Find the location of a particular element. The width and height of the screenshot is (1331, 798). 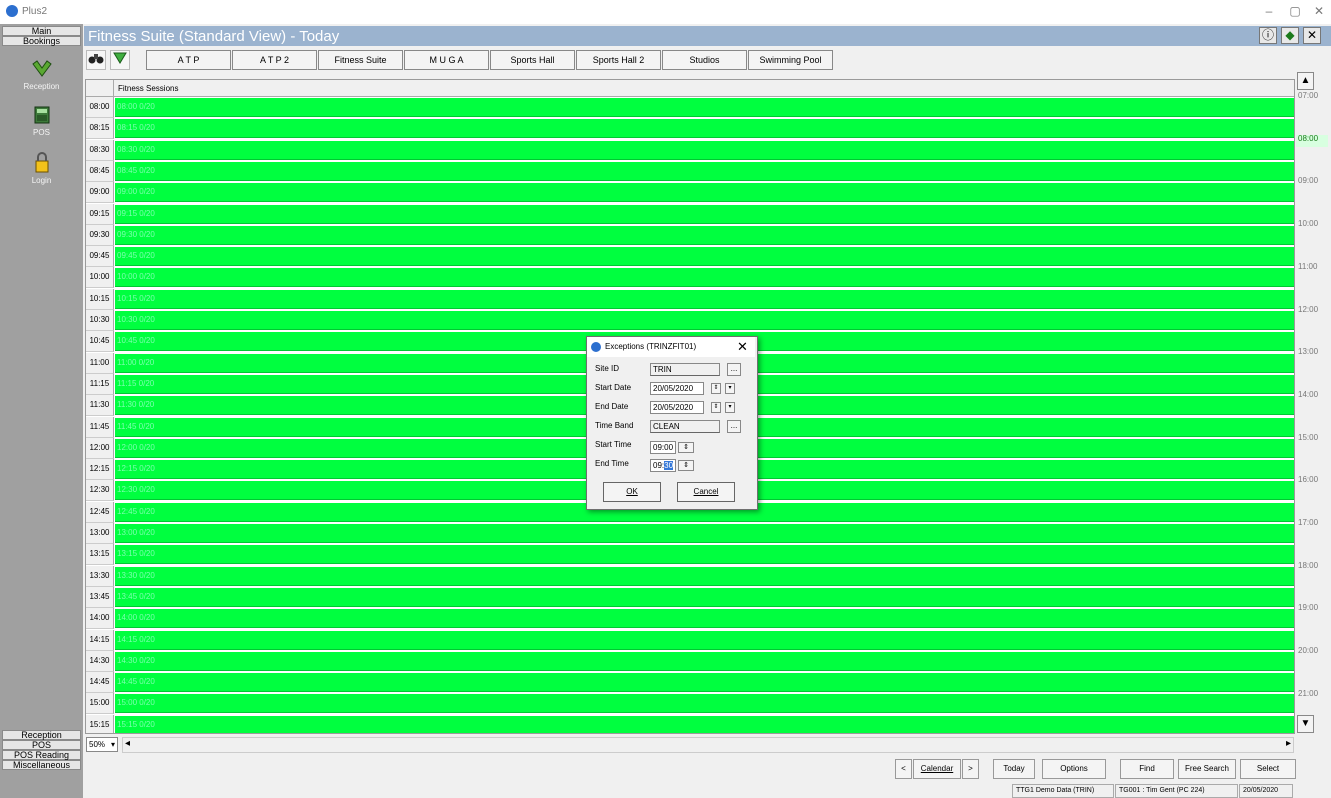

maximize-button: ▢ is located at coordinates (1295, 11).